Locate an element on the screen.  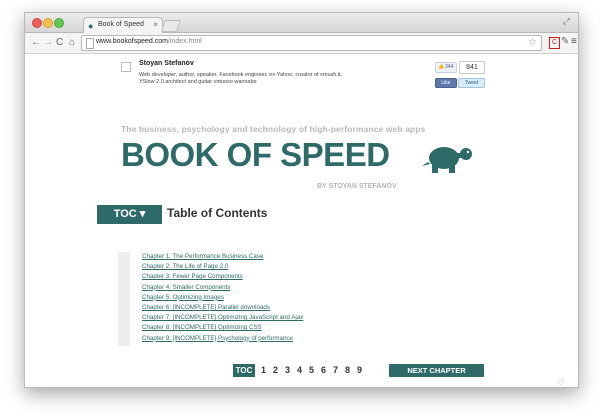
page-link-4: 4 is located at coordinates (299, 370).